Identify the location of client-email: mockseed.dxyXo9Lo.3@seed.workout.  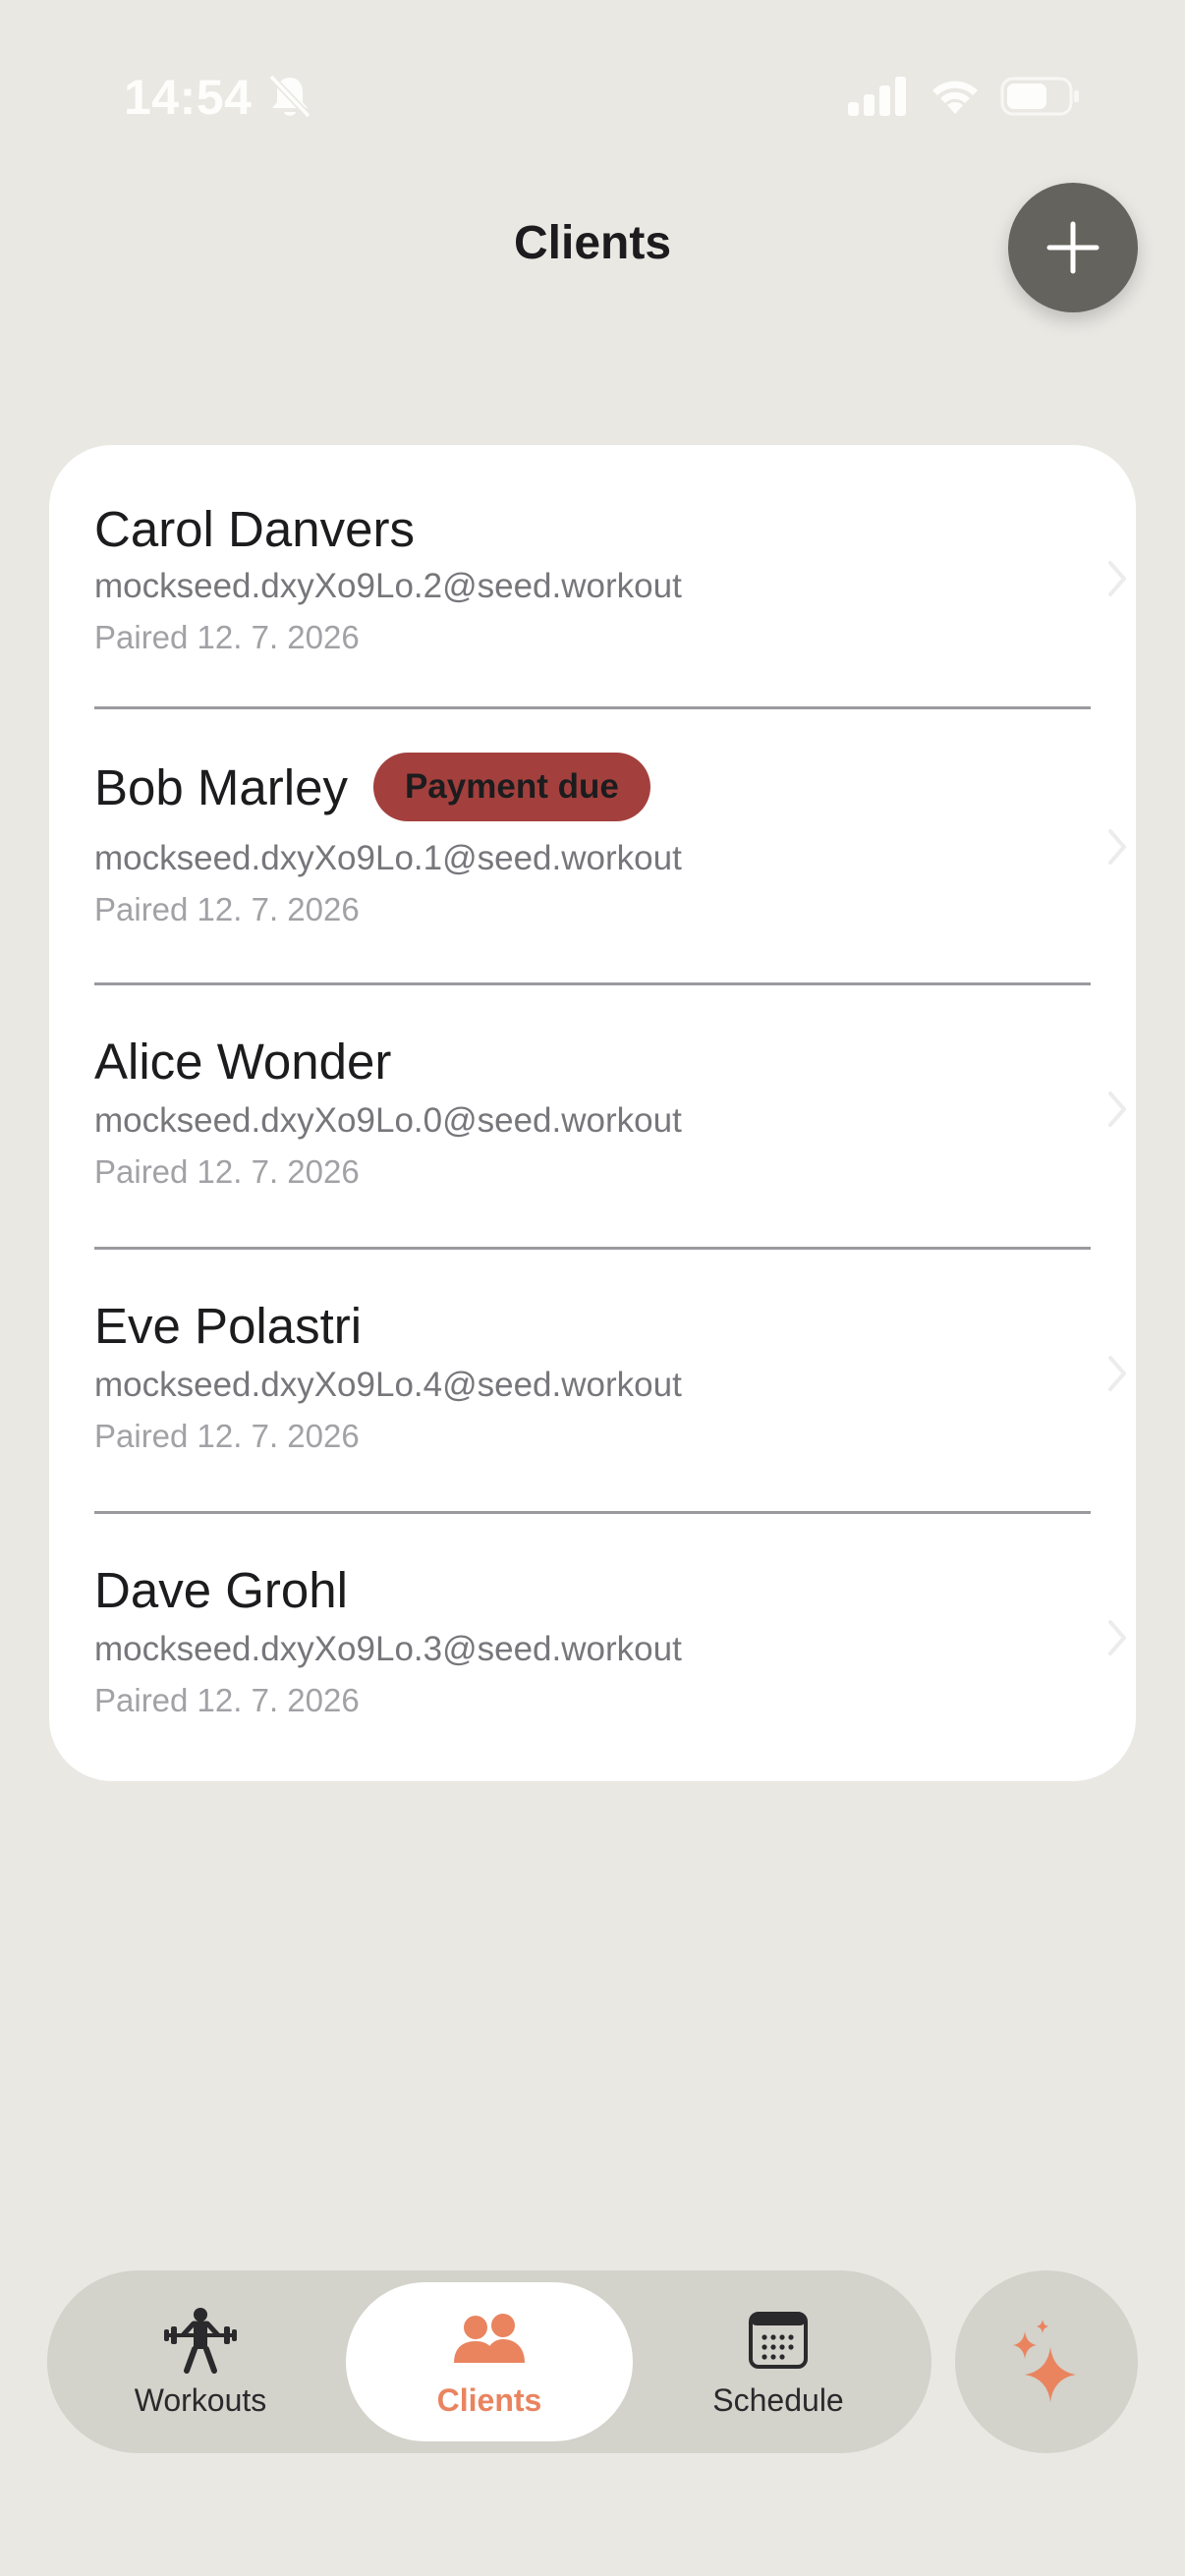
(388, 1649).